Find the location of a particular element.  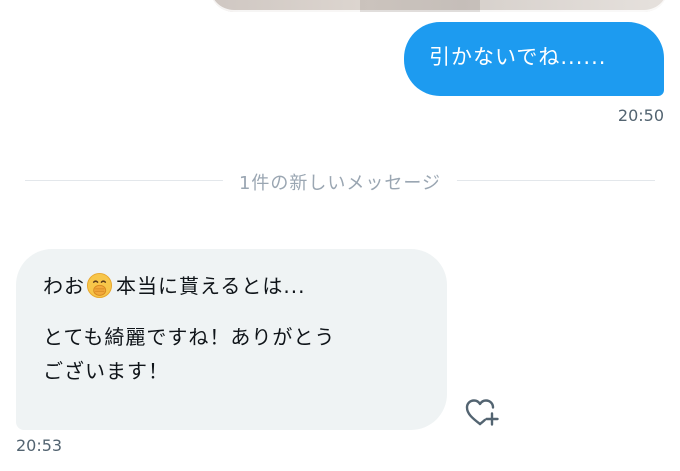

incoming-message-line-3: ございます！ is located at coordinates (106, 371).